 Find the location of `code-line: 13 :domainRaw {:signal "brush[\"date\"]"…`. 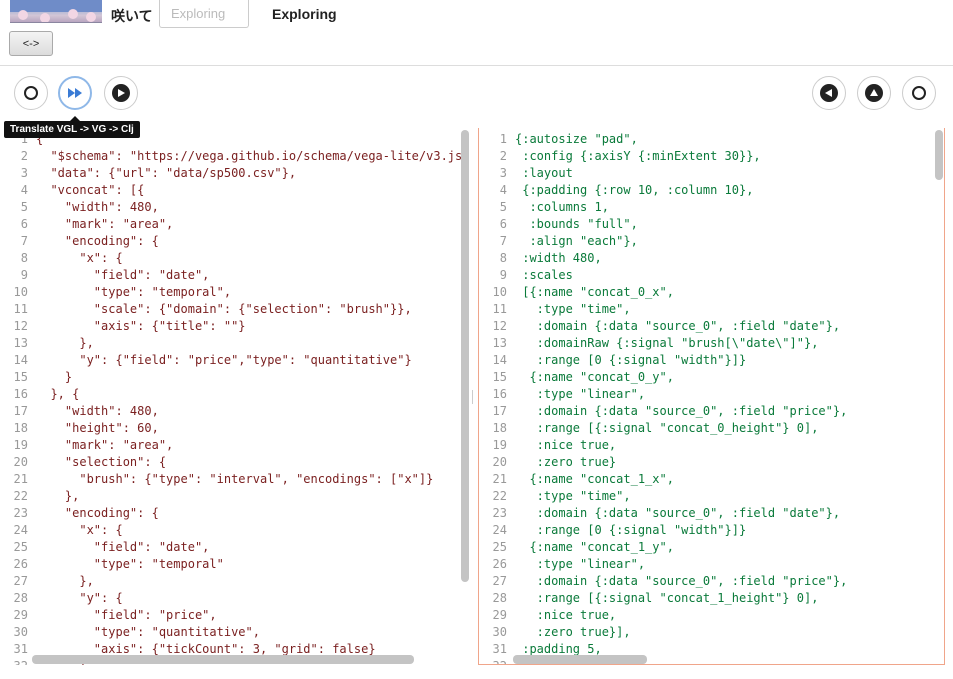

code-line: 13 :domainRaw {:signal "brush[\"date\"]"… is located at coordinates (649, 343).